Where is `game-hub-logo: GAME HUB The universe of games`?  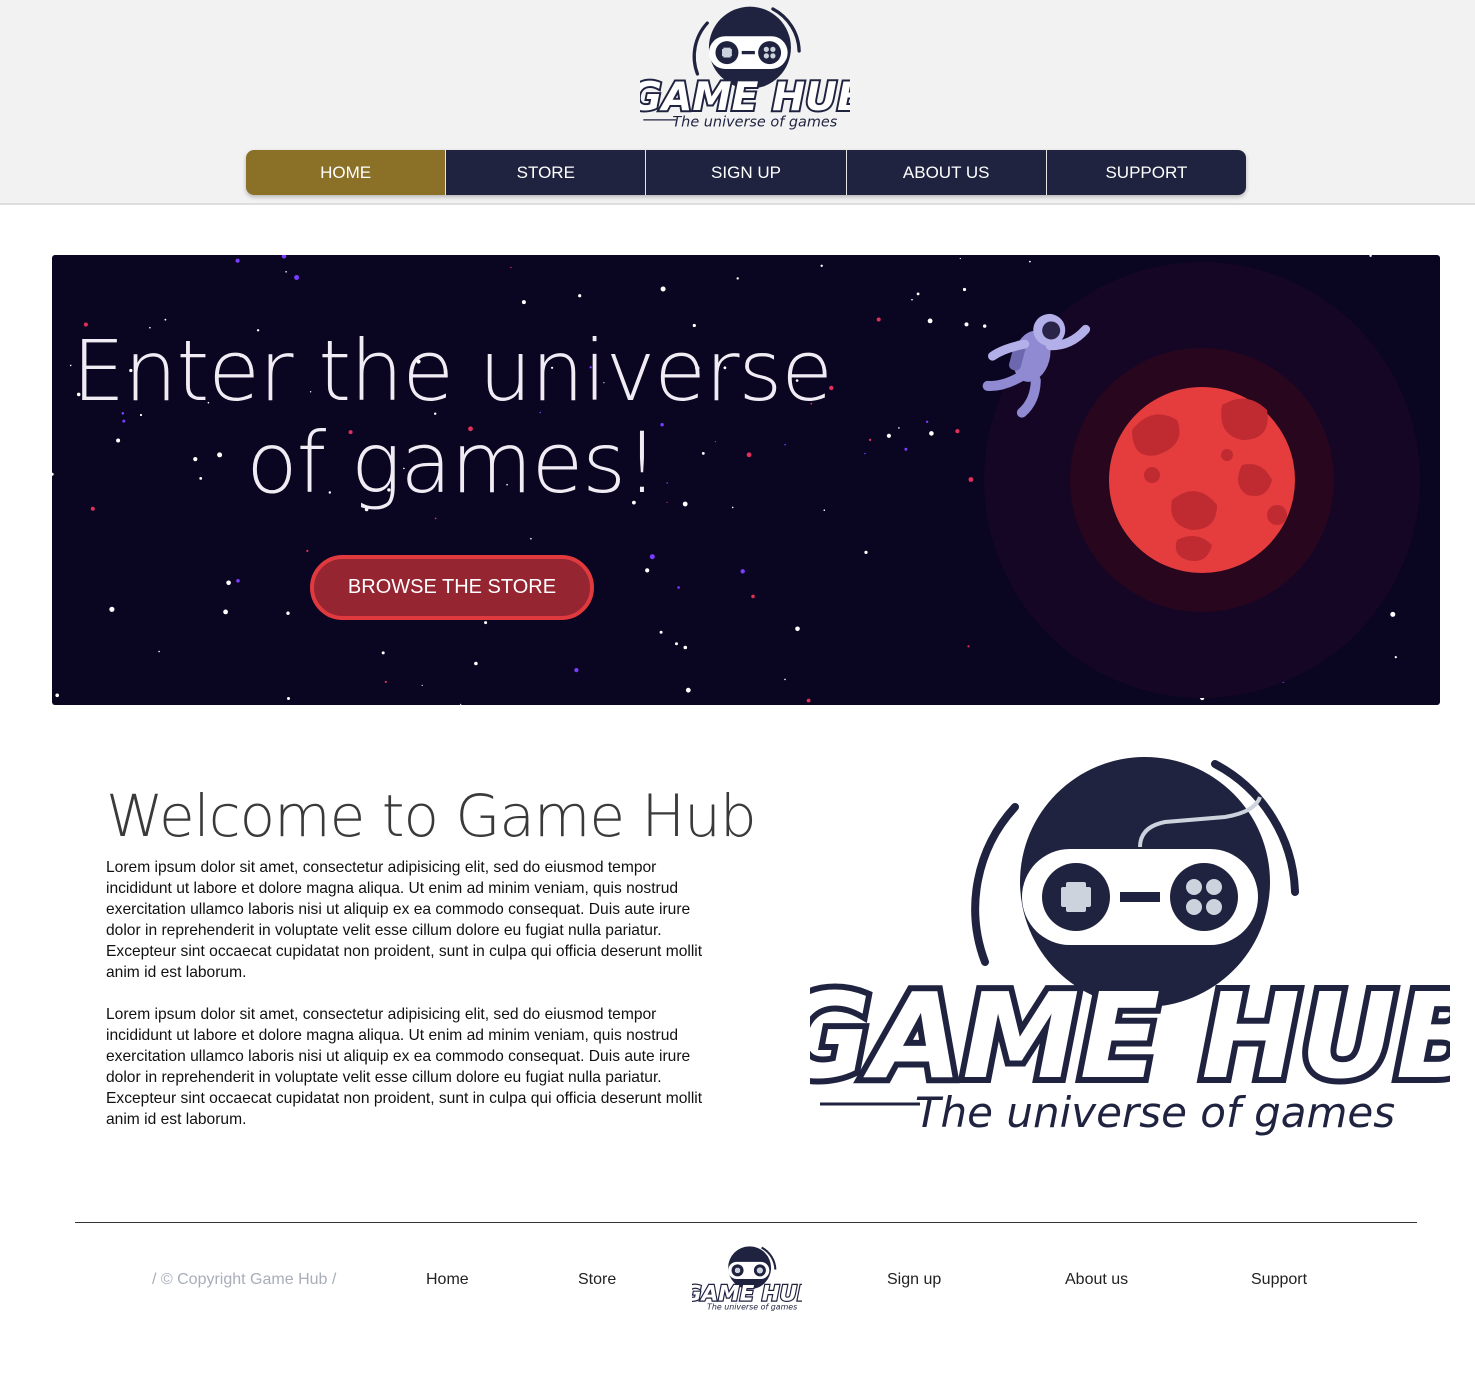
game-hub-logo: GAME HUB The universe of games is located at coordinates (745, 69).